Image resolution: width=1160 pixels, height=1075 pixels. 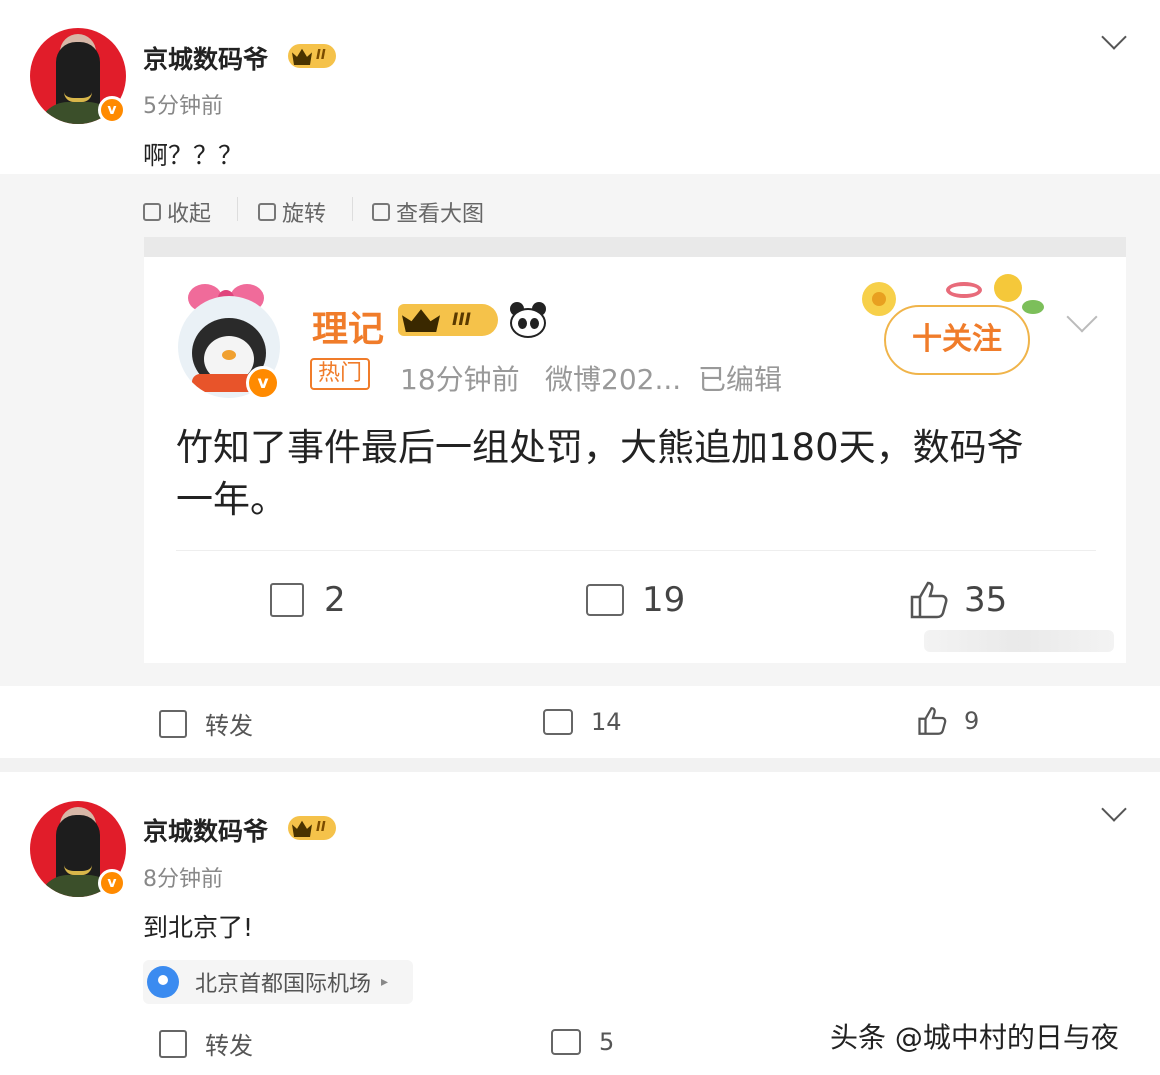 I want to click on embedded-username: 理记, so click(x=348, y=329).